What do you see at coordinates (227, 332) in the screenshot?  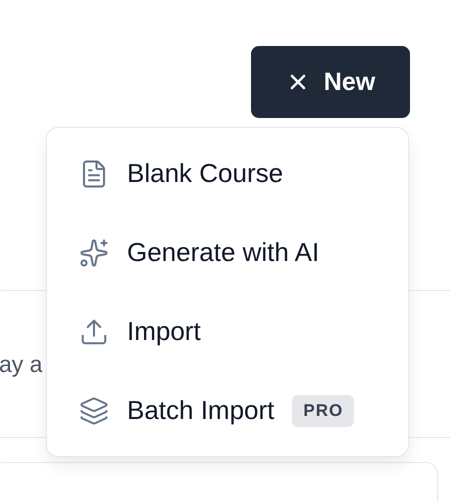 I see `menu-item: Import` at bounding box center [227, 332].